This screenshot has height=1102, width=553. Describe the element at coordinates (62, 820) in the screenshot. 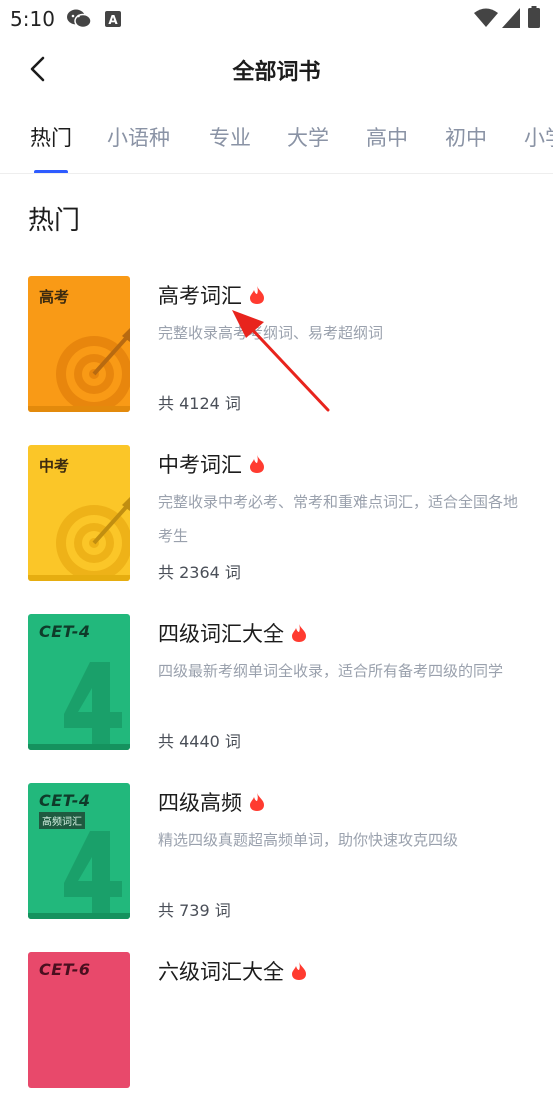

I see `cover-sublabel: 高频词汇` at that location.